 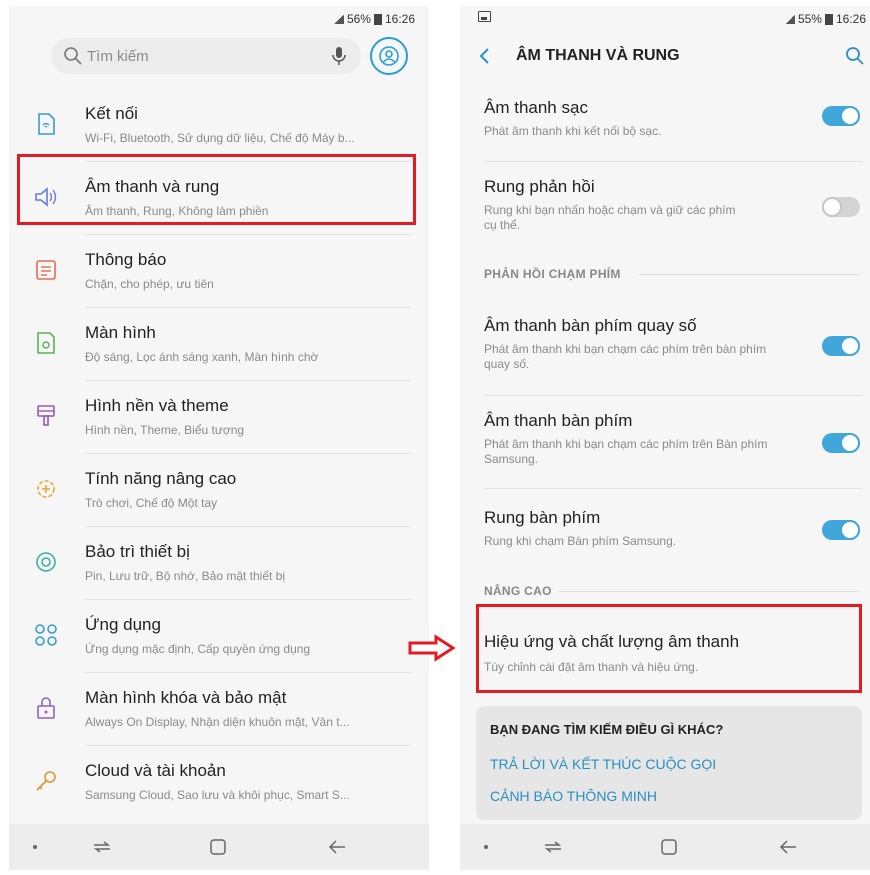 I want to click on item-title: Thông báo, so click(x=126, y=259).